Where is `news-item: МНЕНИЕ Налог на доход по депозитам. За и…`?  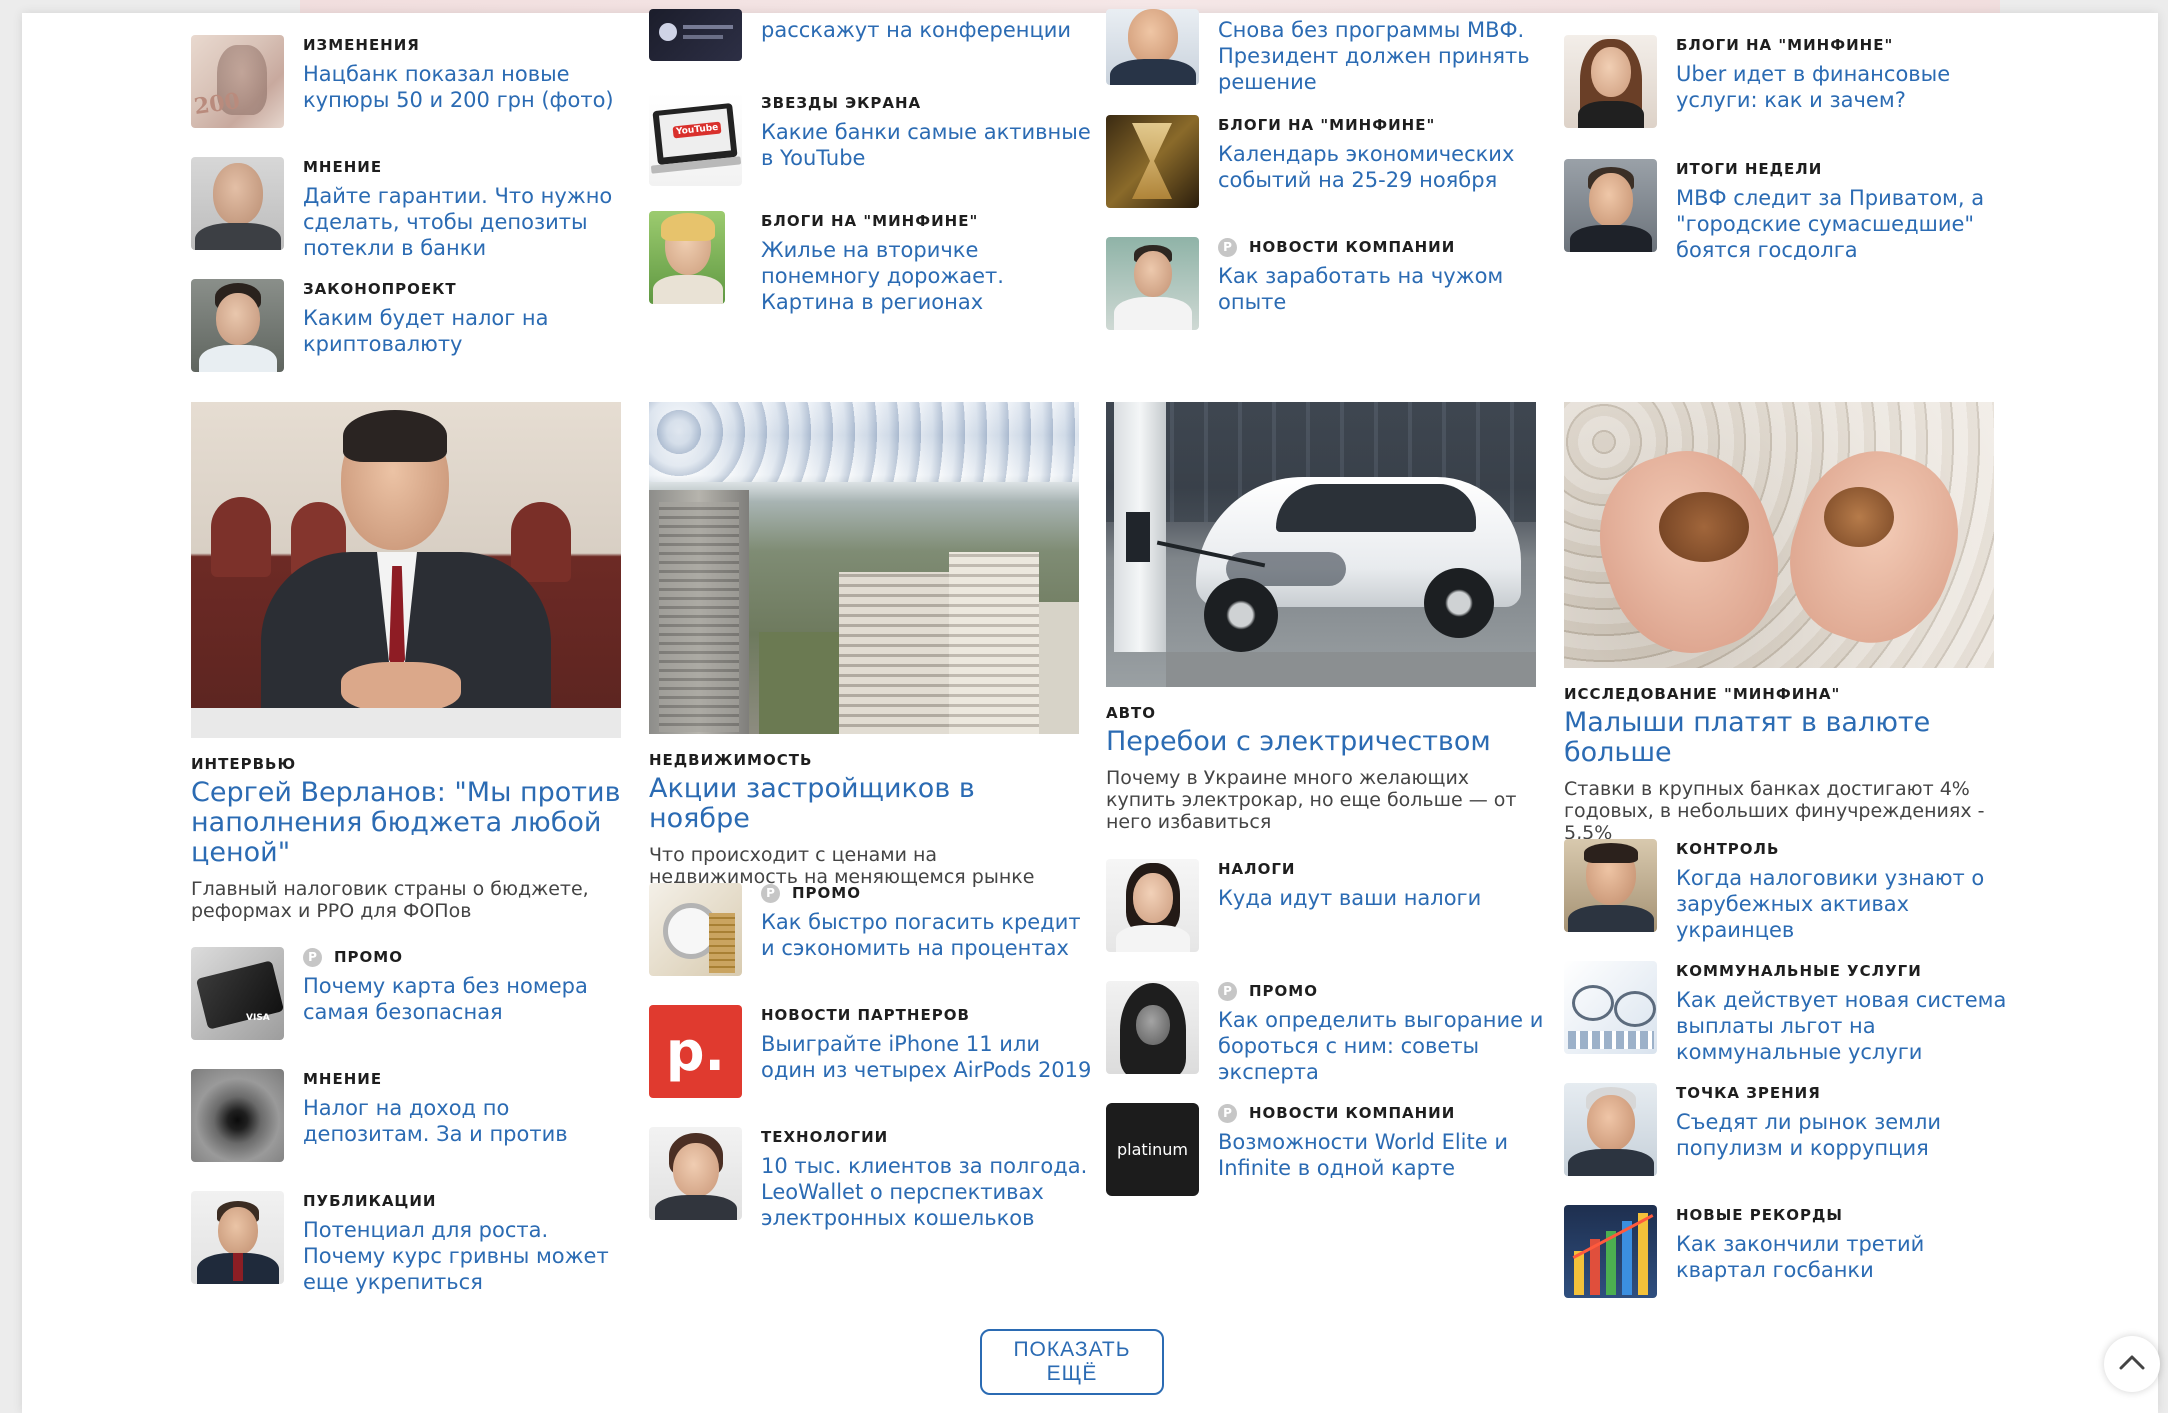
news-item: МНЕНИЕ Налог на доход по депозитам. За и… is located at coordinates (413, 1119).